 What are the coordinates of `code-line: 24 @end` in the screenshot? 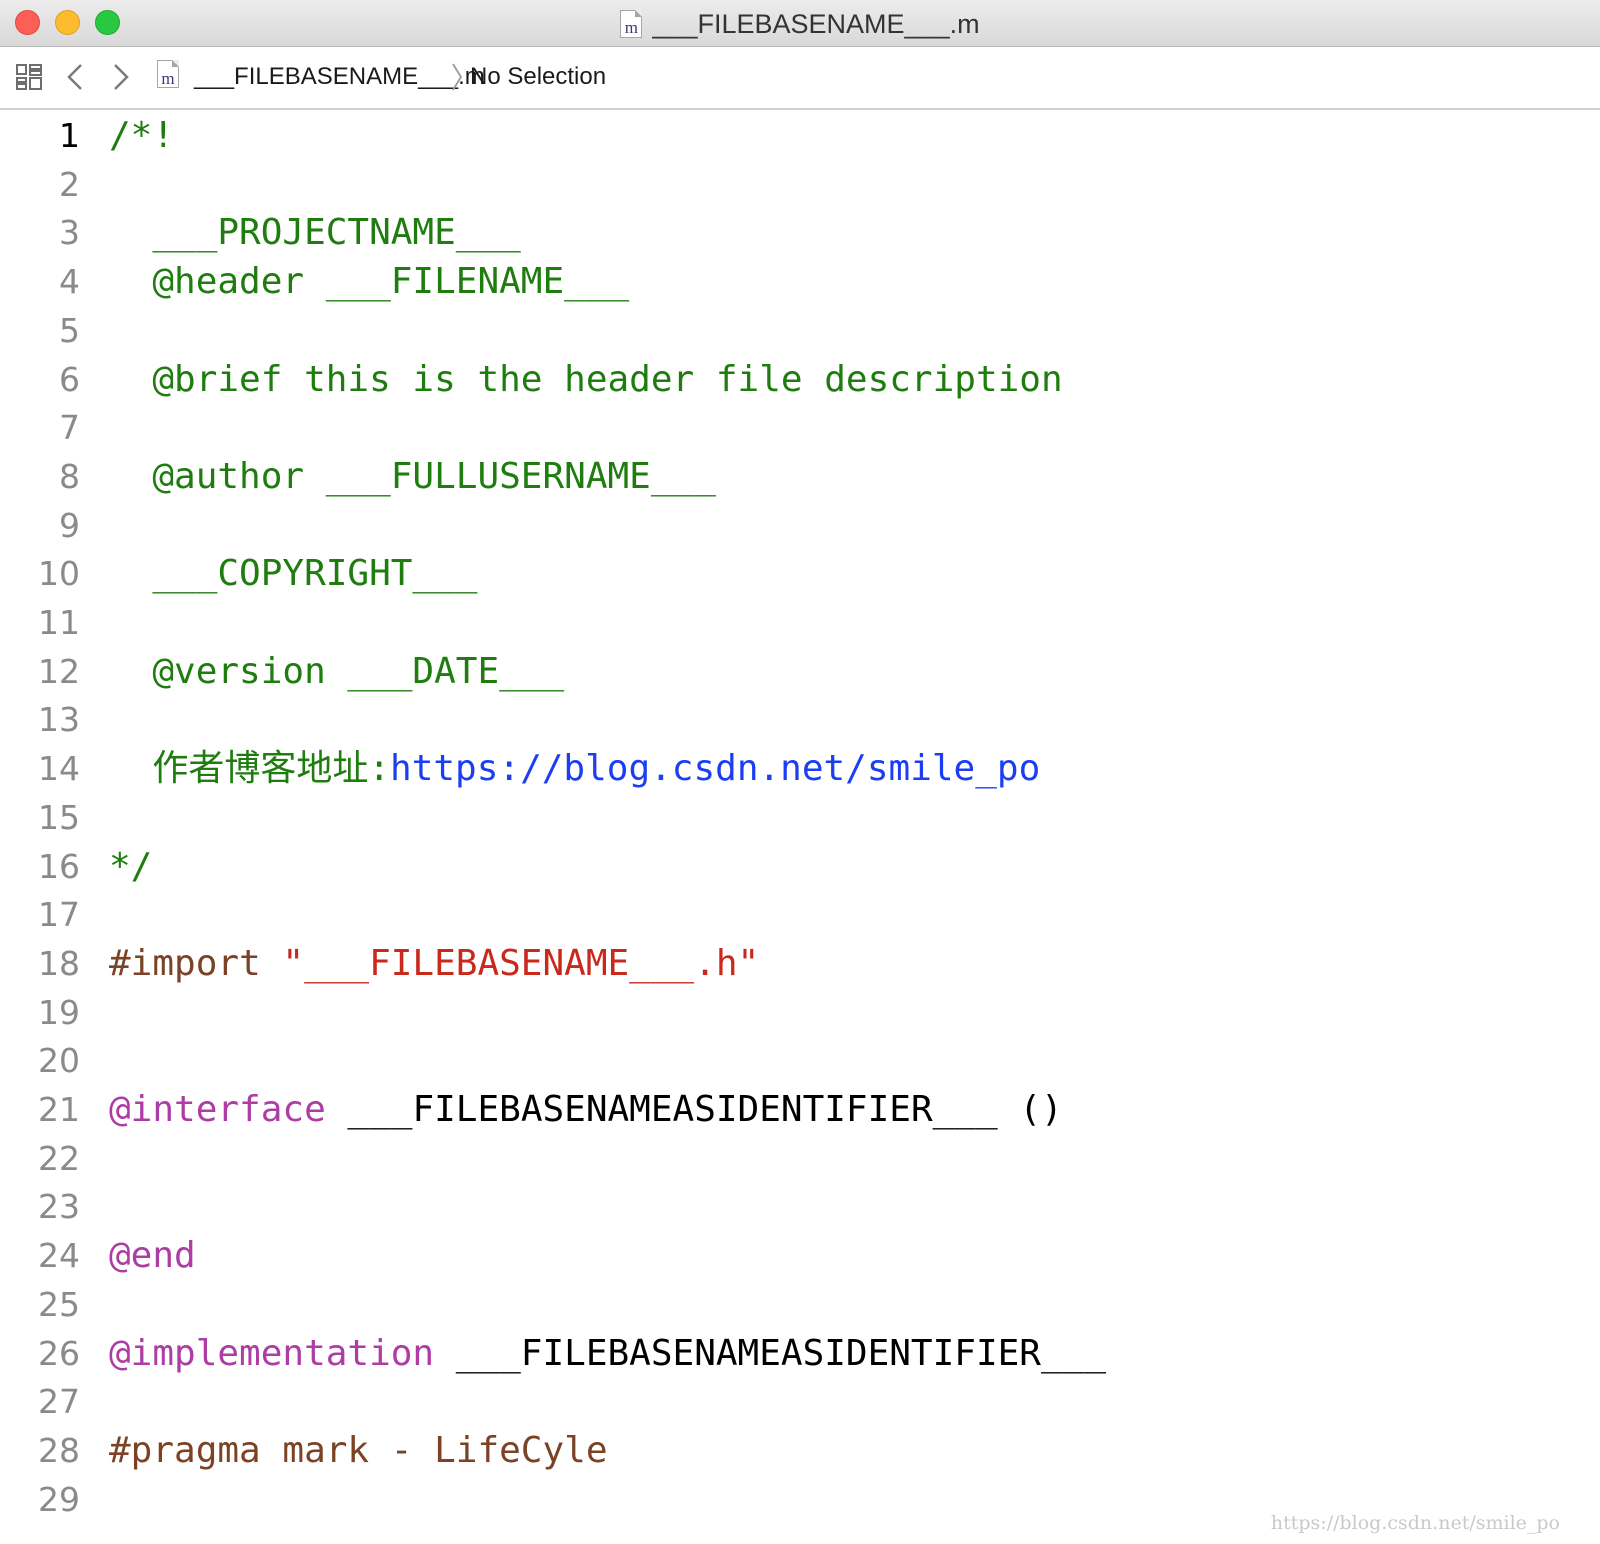 It's located at (800, 1256).